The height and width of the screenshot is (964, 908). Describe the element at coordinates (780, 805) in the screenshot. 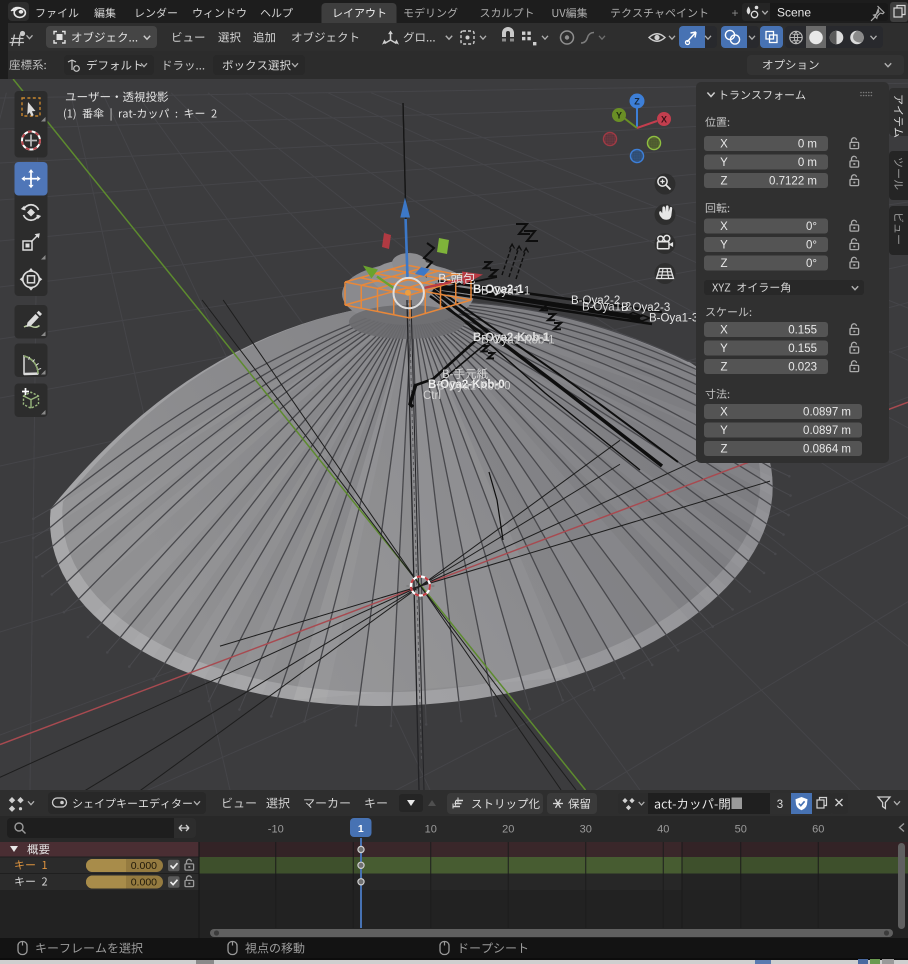

I see `svg-text: 3` at that location.